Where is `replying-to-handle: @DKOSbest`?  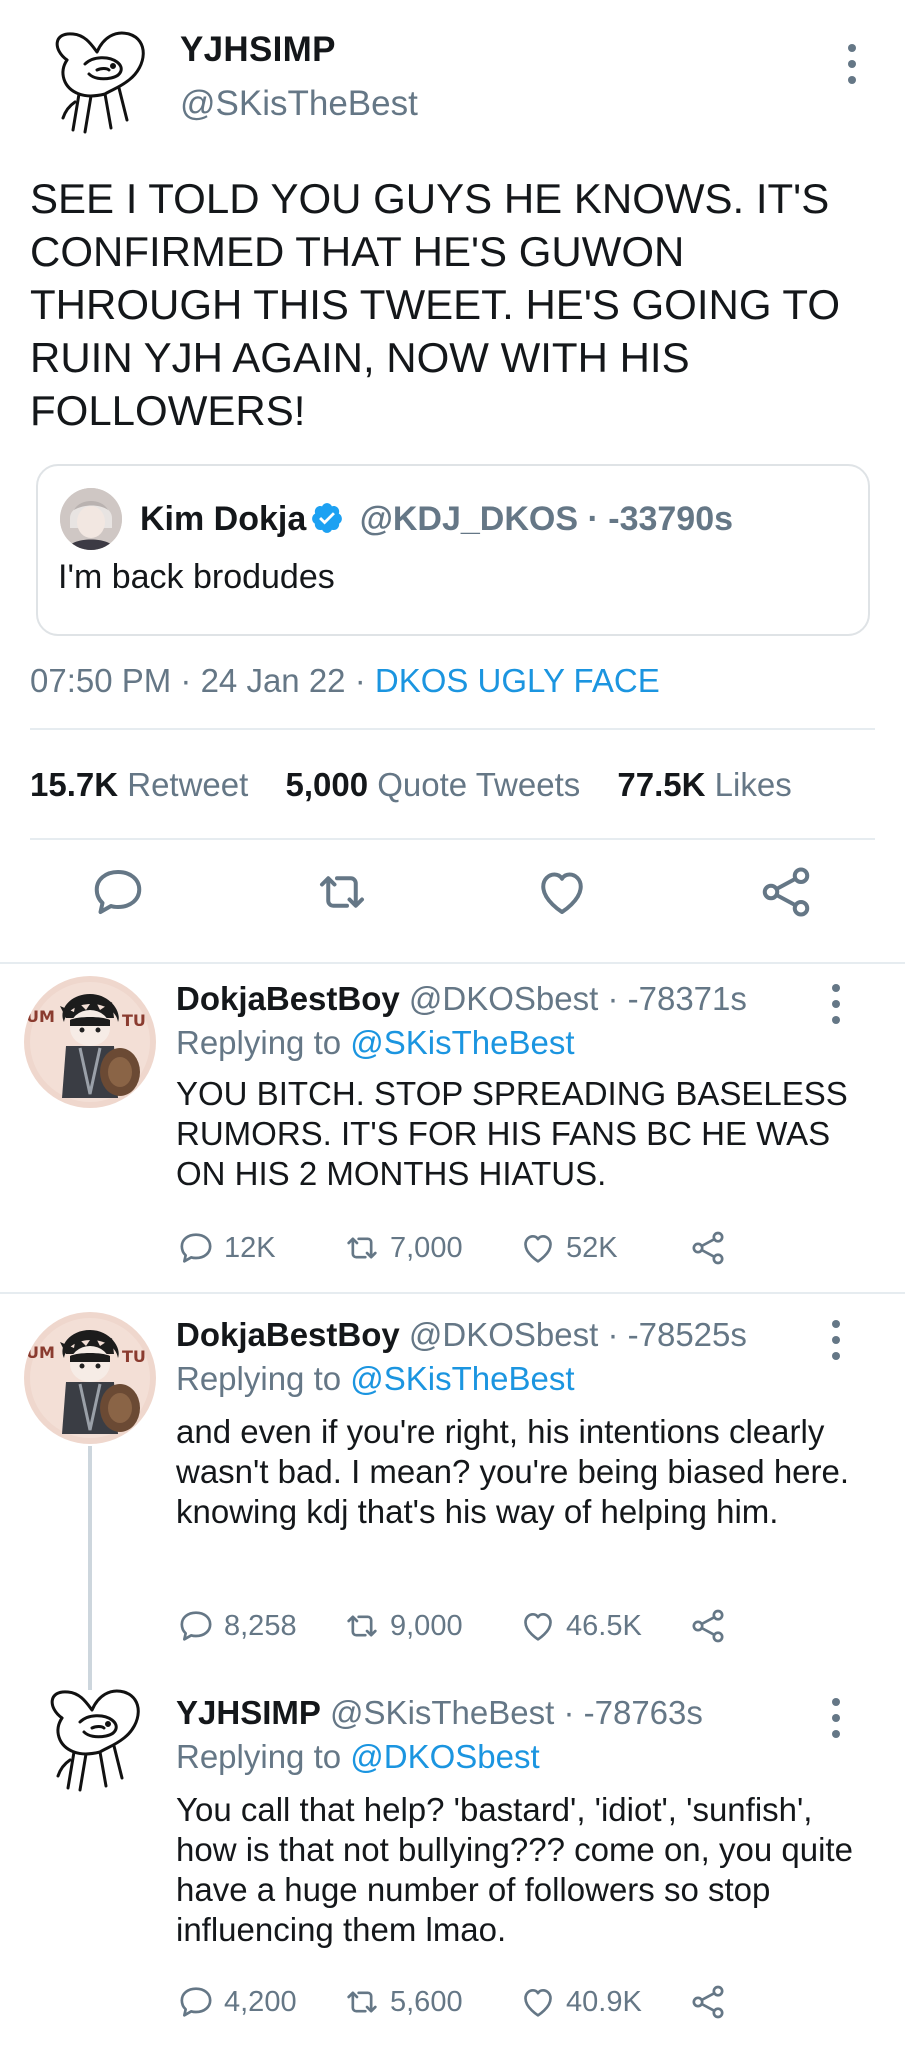 replying-to-handle: @DKOSbest is located at coordinates (444, 1756).